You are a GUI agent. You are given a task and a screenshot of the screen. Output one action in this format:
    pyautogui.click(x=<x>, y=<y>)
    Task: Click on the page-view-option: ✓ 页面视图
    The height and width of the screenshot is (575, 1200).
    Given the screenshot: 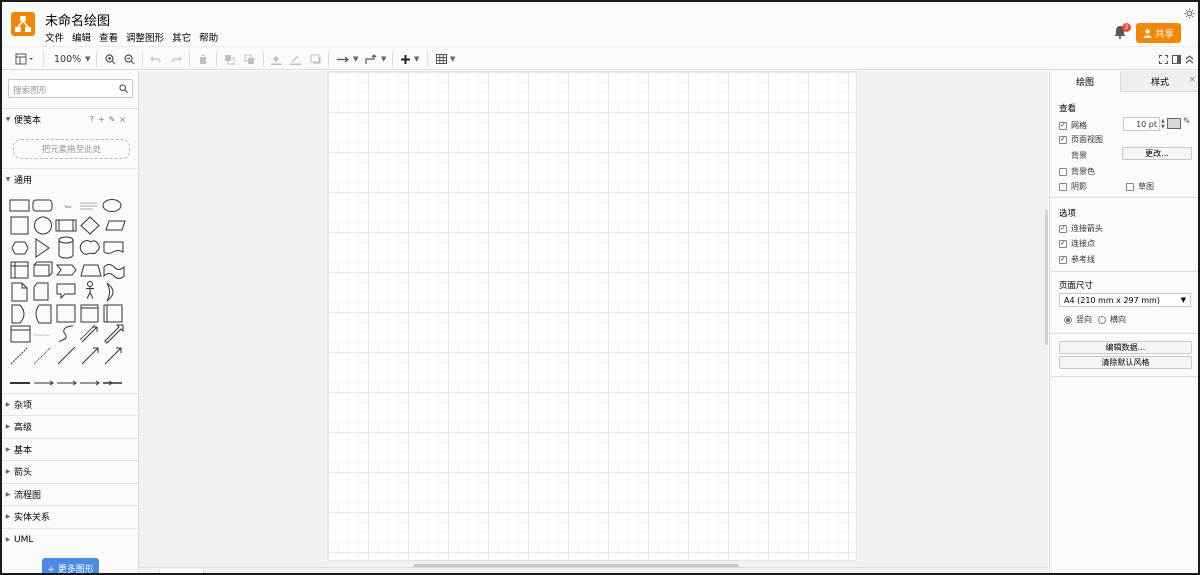 What is the action you would take?
    pyautogui.click(x=1081, y=139)
    